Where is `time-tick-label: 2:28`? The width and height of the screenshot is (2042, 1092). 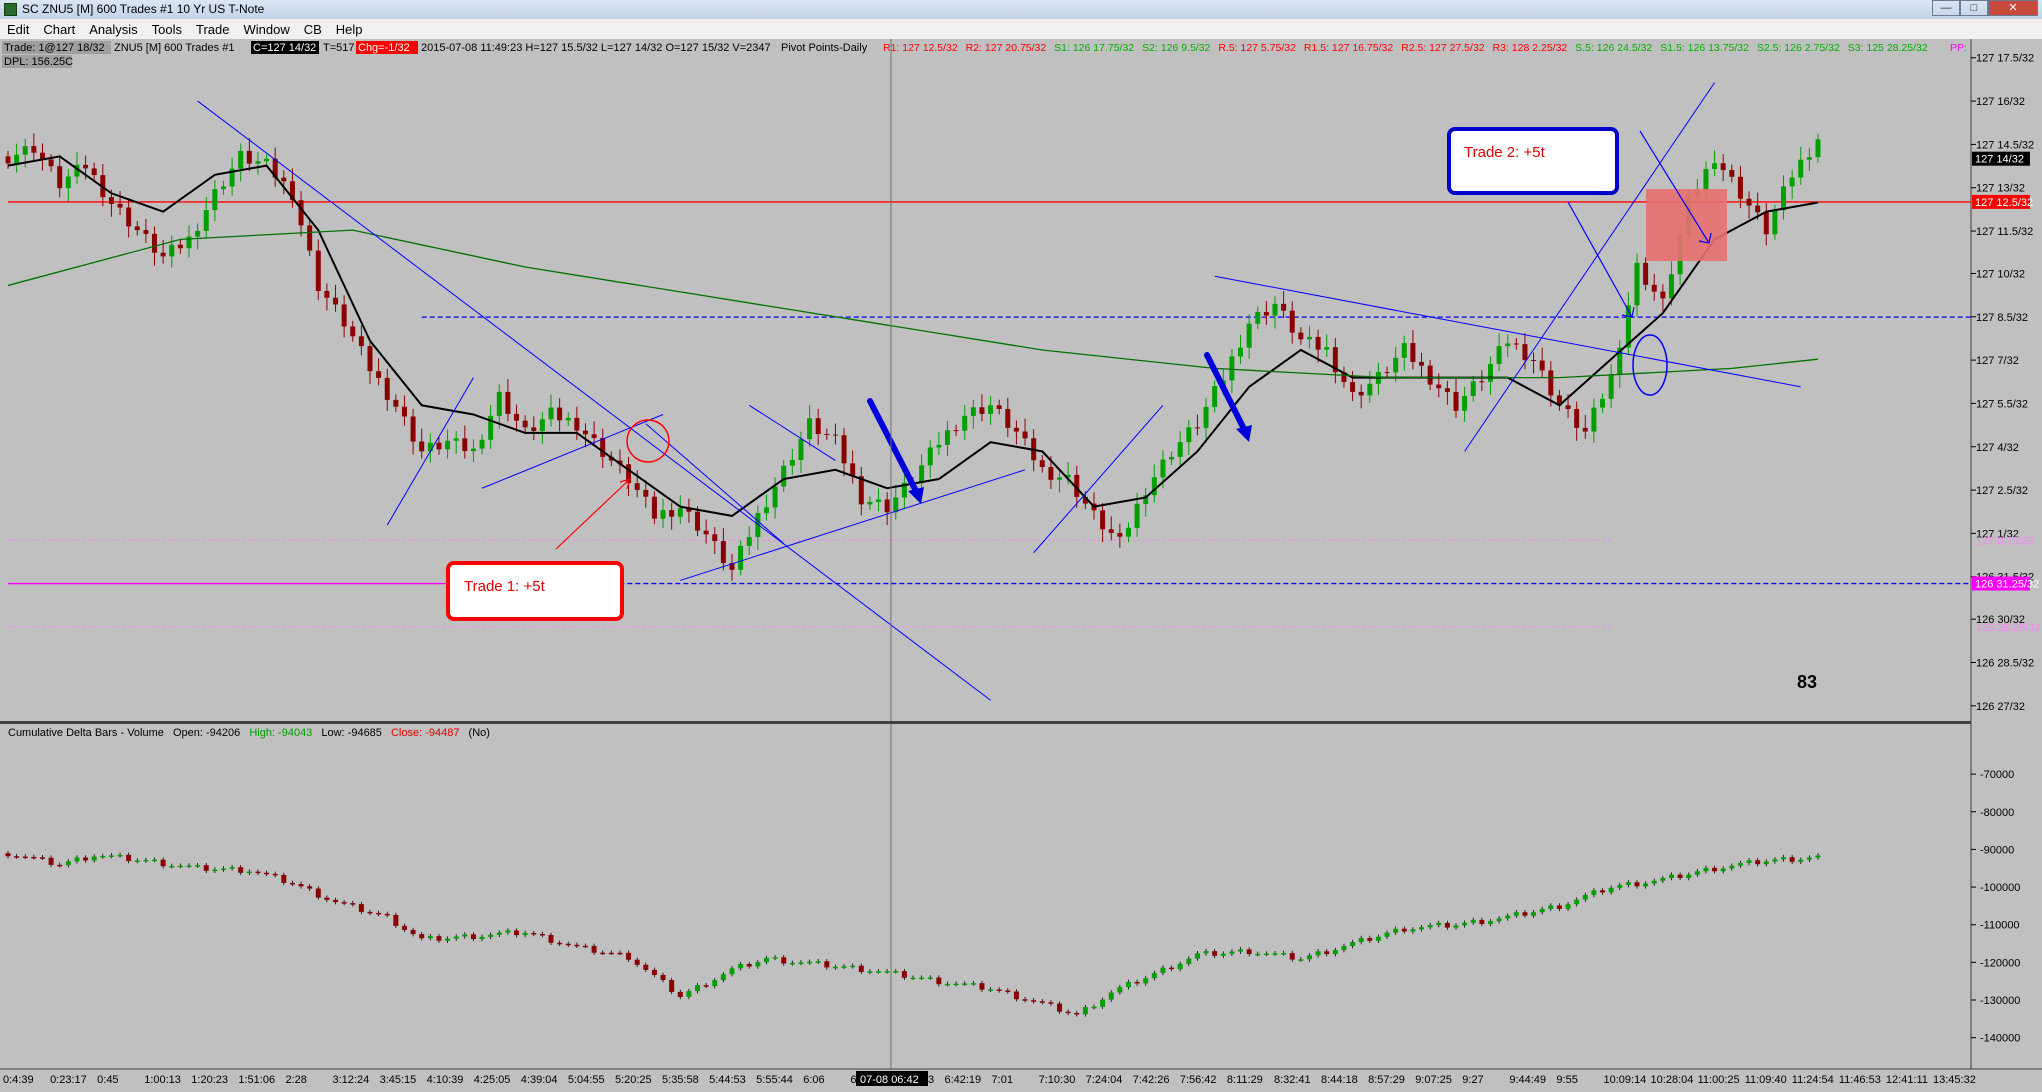 time-tick-label: 2:28 is located at coordinates (295, 1080).